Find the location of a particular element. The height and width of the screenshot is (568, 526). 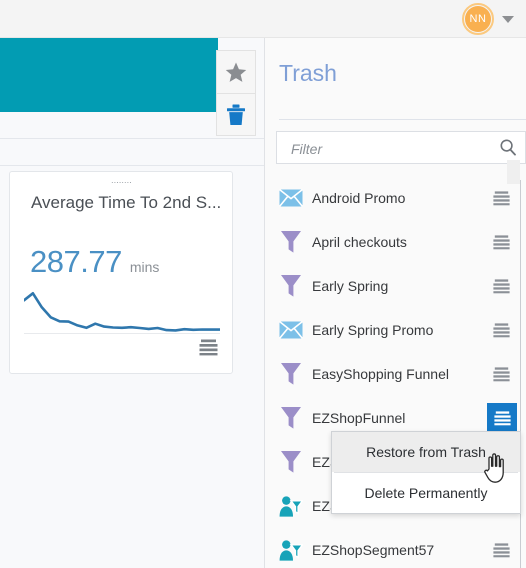

scrollbar-thumb is located at coordinates (513, 172).